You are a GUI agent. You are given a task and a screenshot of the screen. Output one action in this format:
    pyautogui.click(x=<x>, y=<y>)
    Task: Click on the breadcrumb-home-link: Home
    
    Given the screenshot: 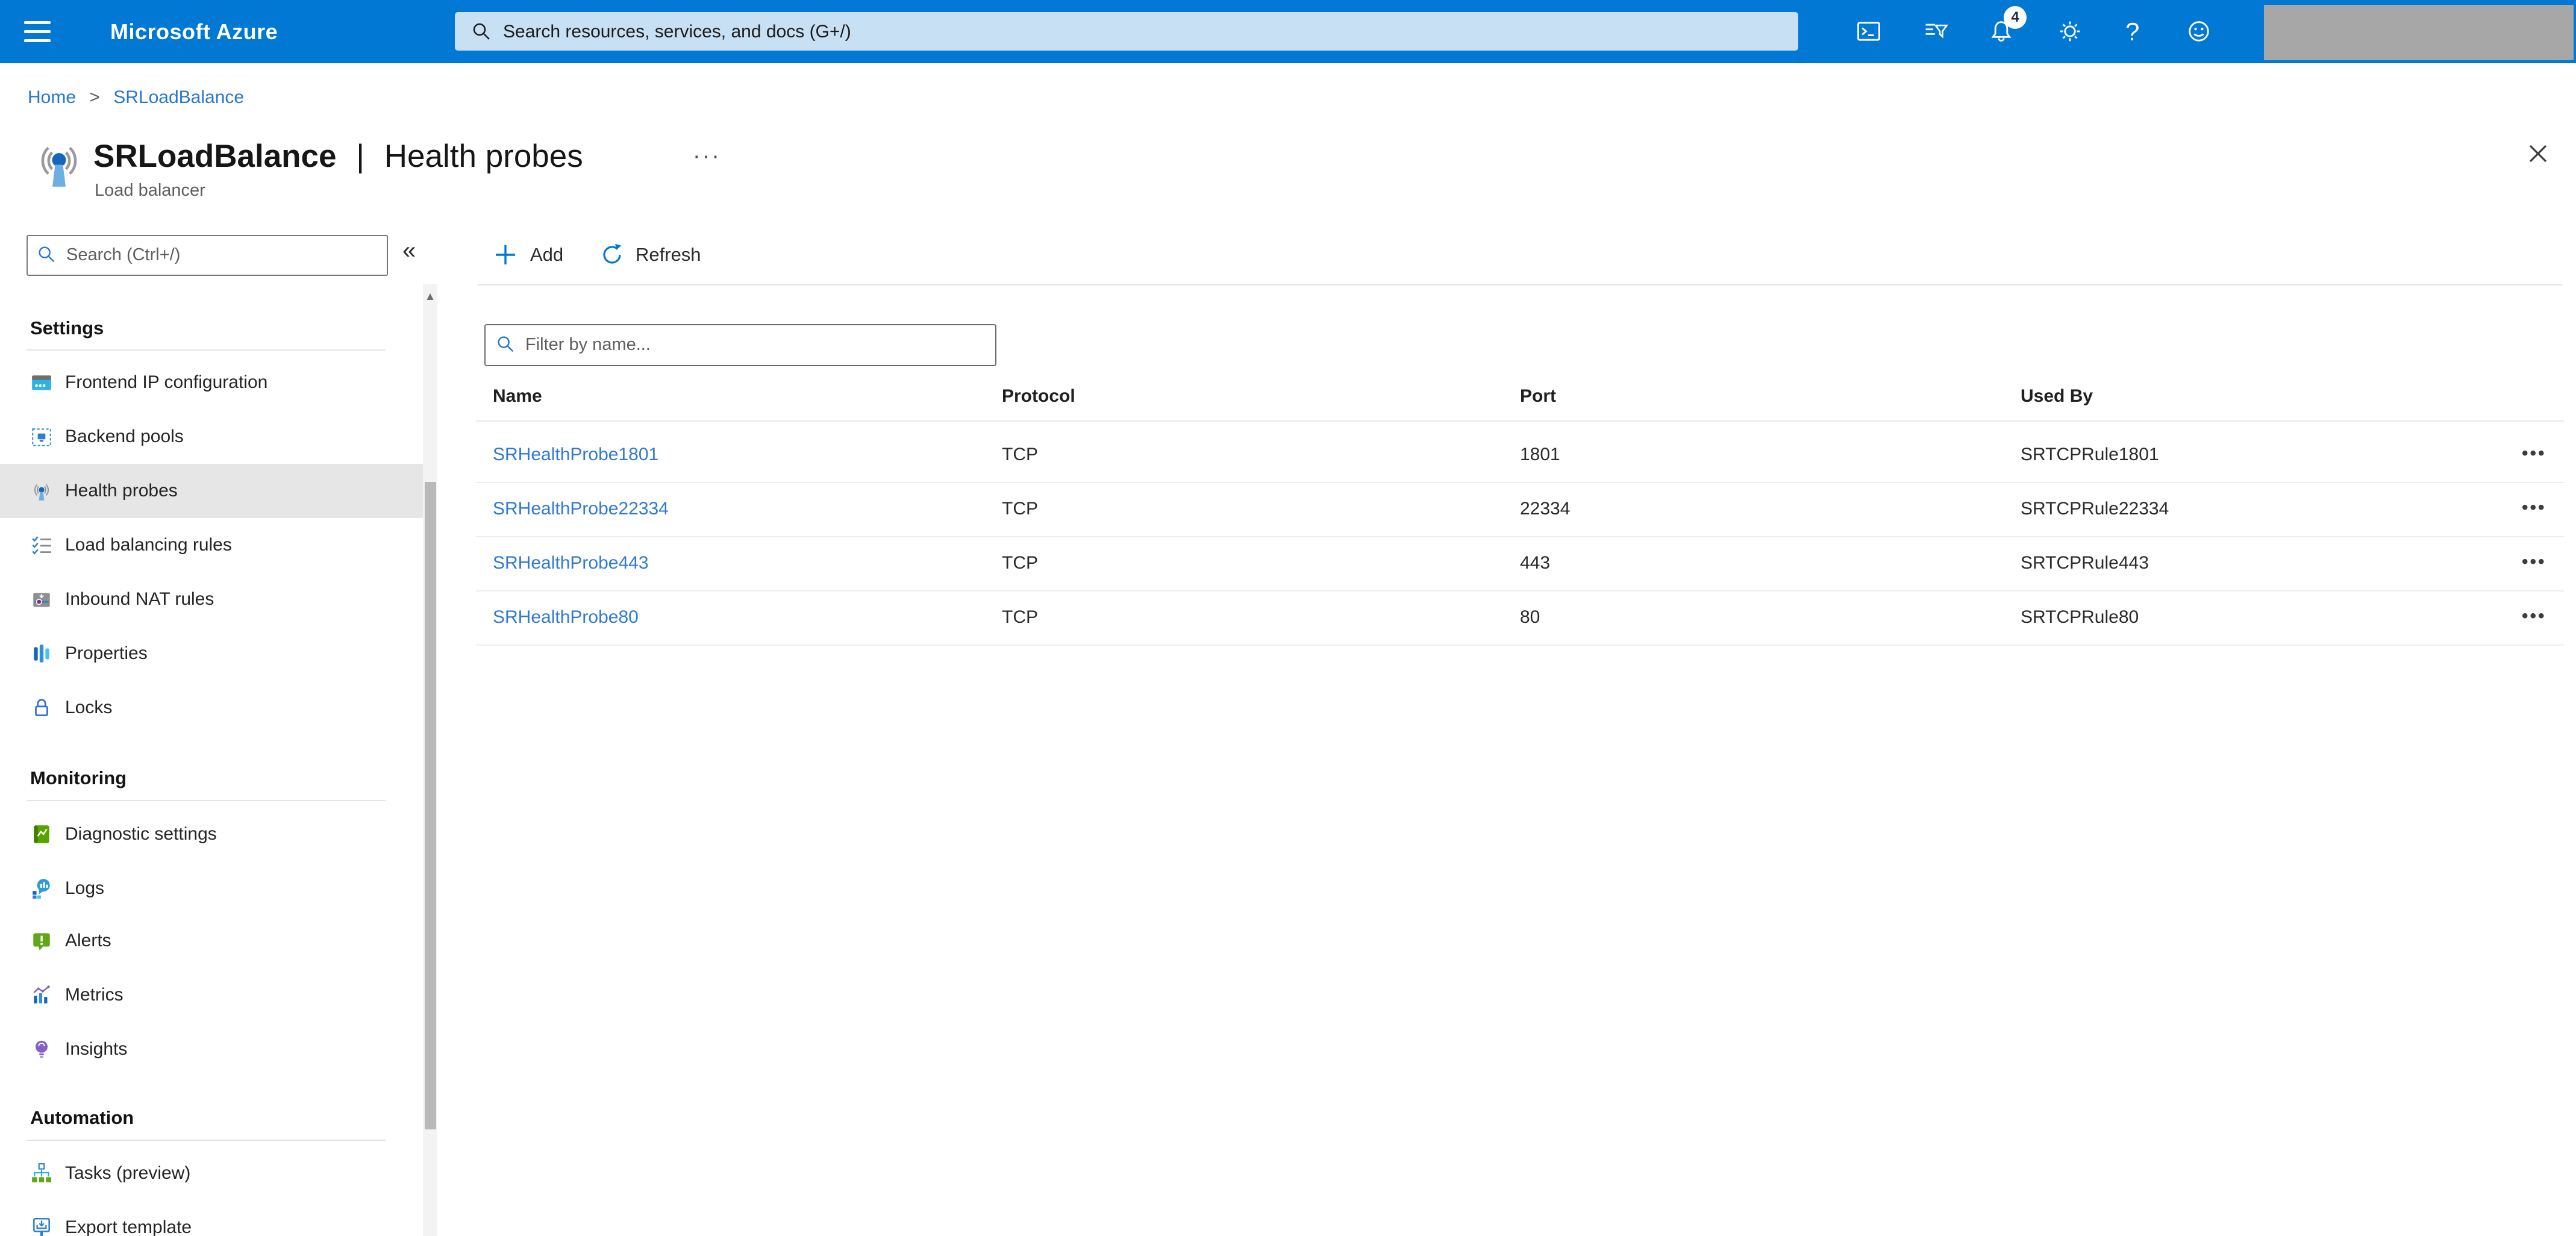 What is the action you would take?
    pyautogui.click(x=52, y=97)
    